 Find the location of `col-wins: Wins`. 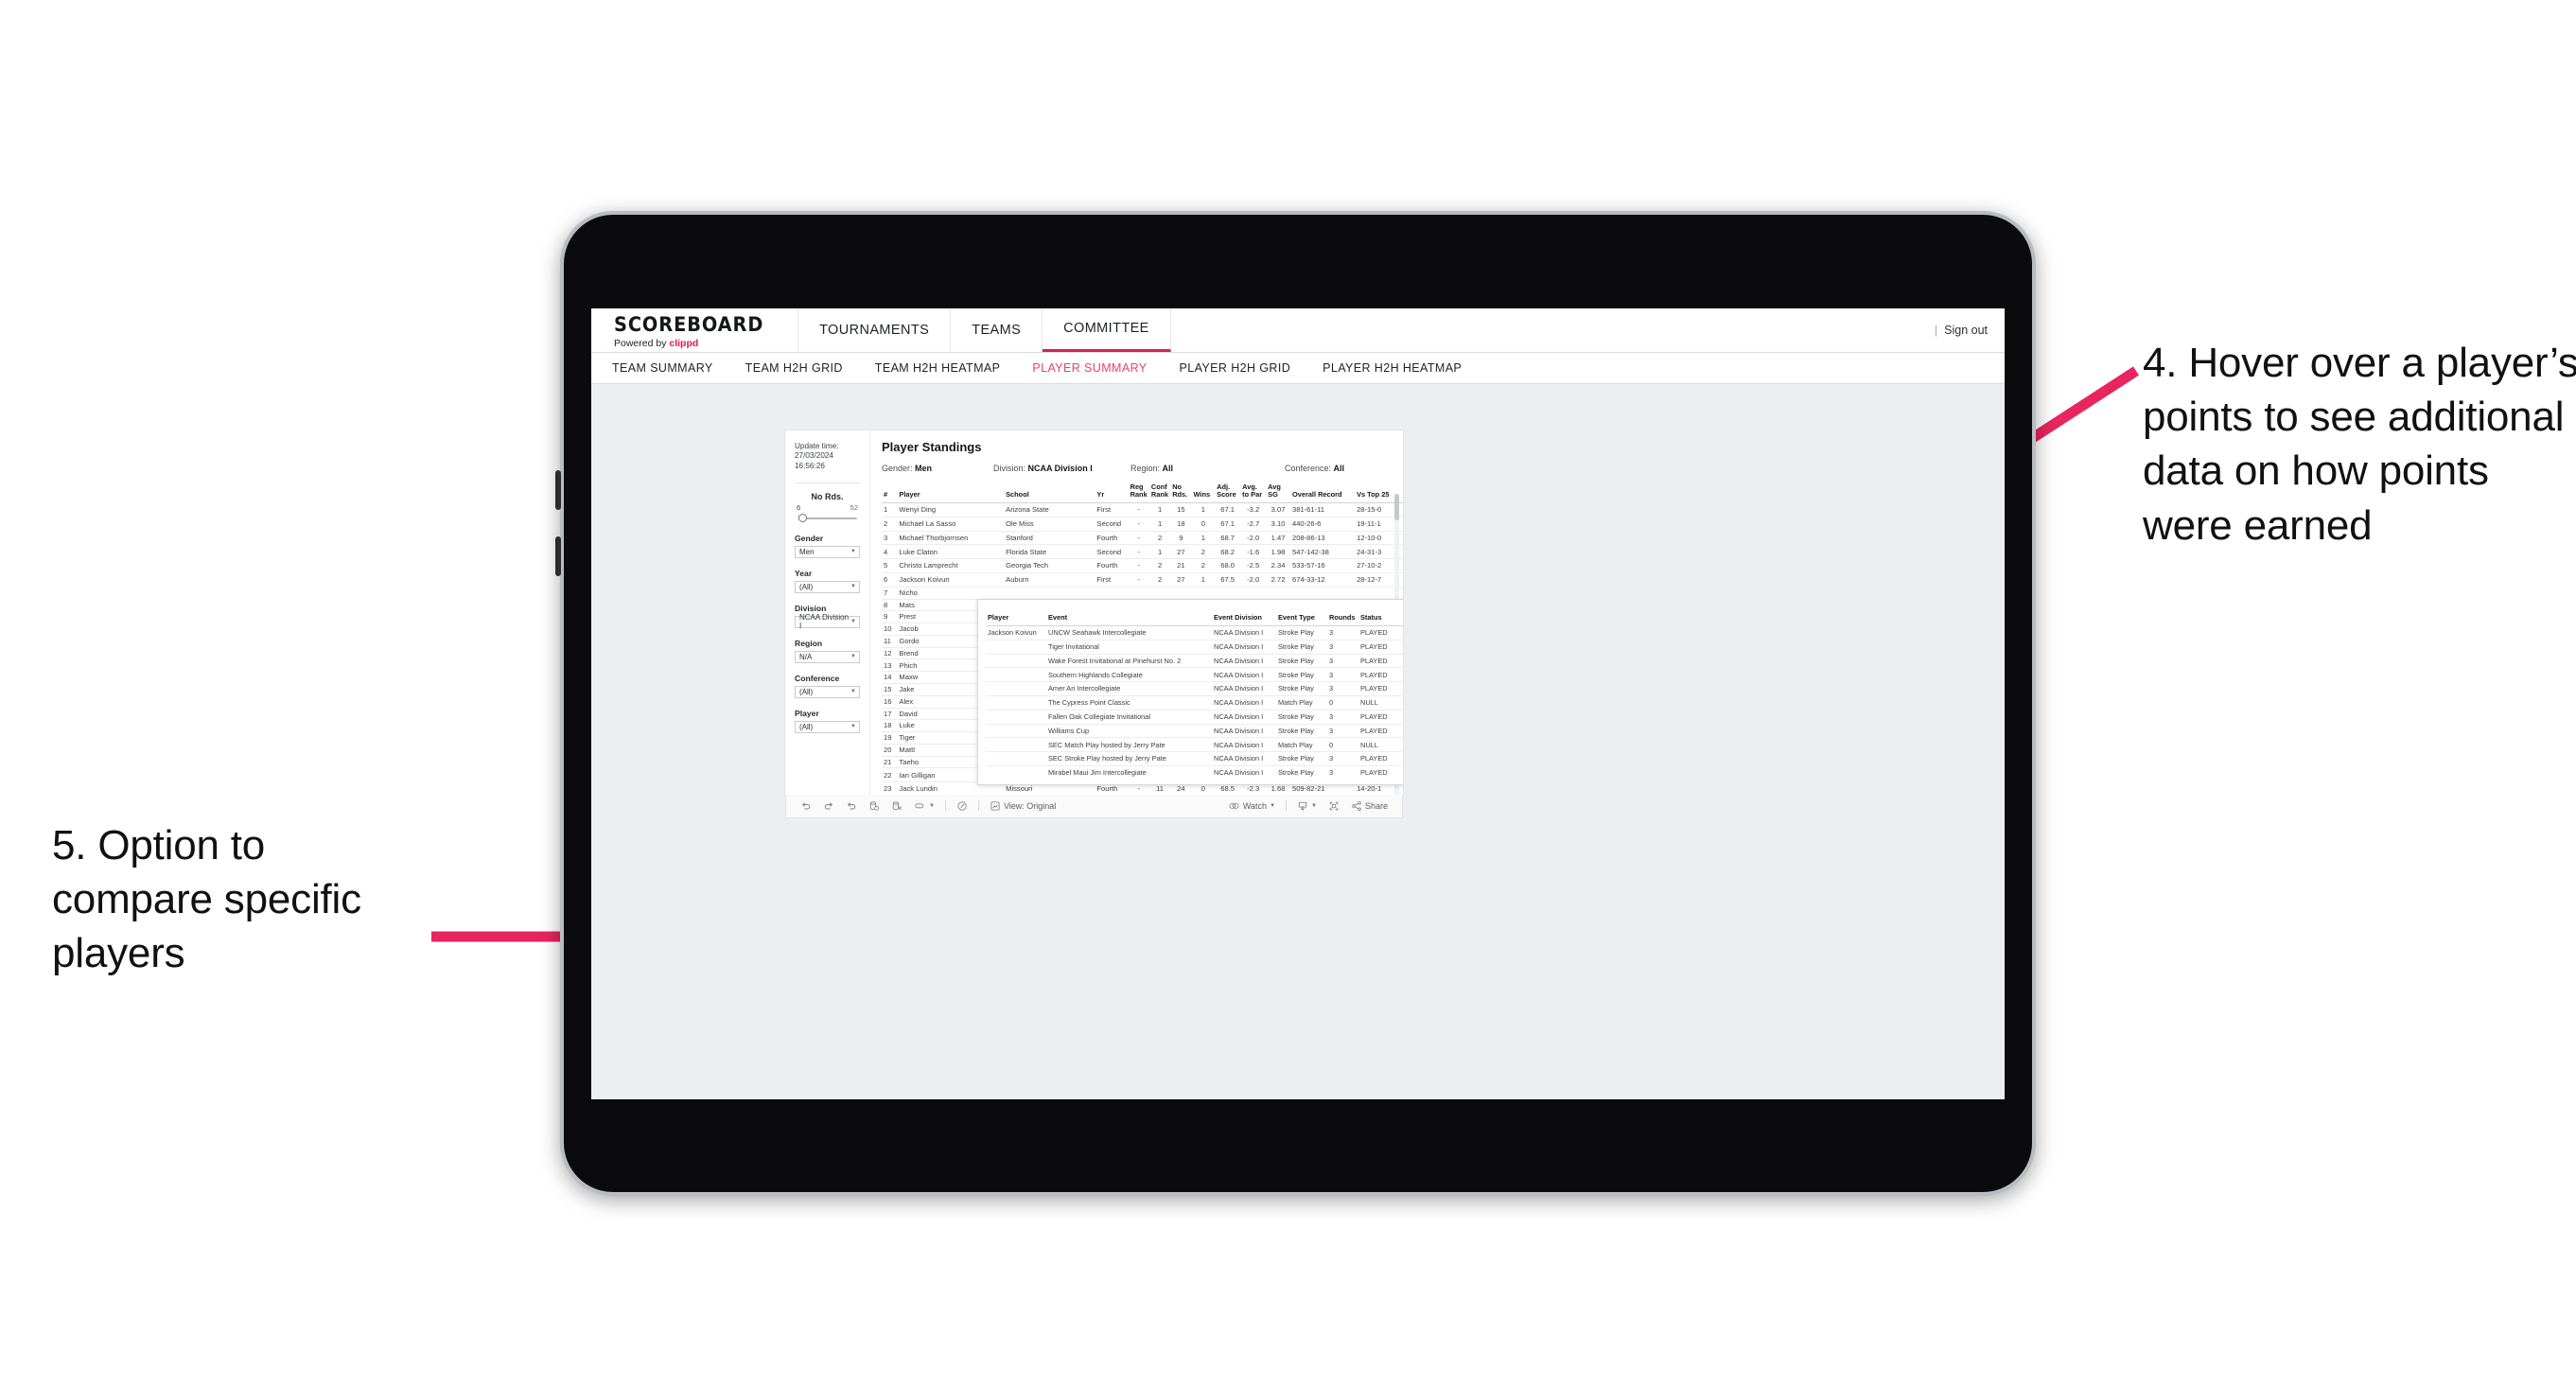

col-wins: Wins is located at coordinates (1204, 492).